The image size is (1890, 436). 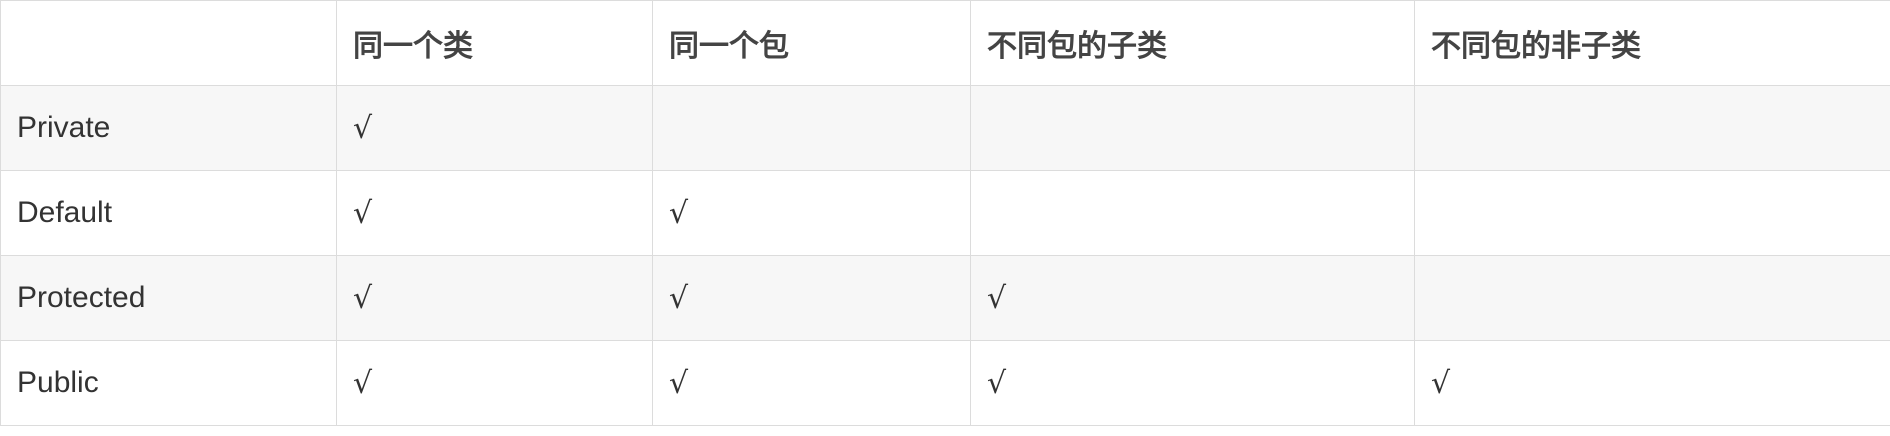 What do you see at coordinates (168, 43) in the screenshot?
I see `header-corner-cell` at bounding box center [168, 43].